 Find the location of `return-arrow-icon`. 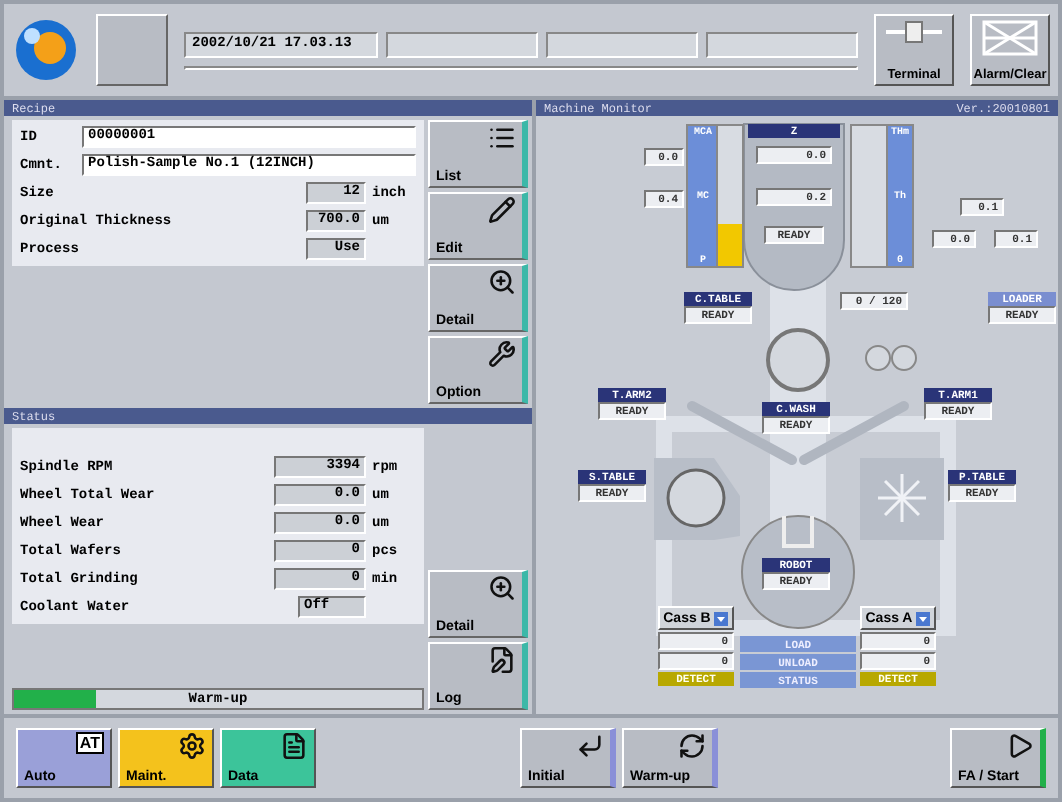

return-arrow-icon is located at coordinates (590, 746).